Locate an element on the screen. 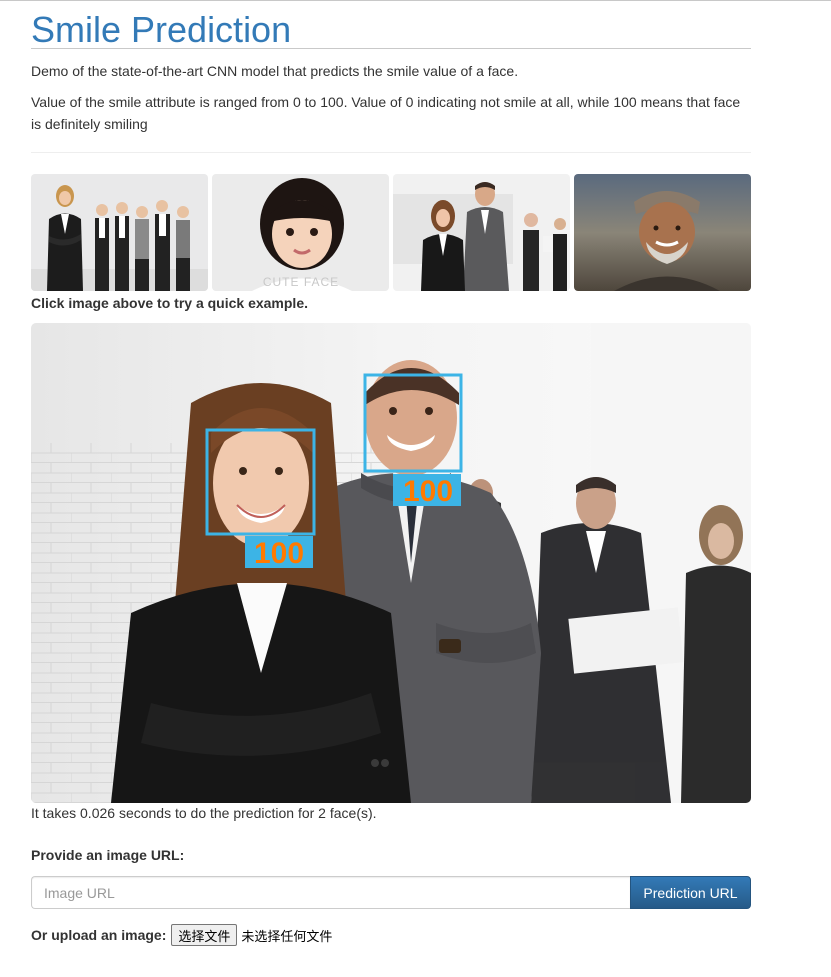  business-people-photo-icon is located at coordinates (481, 232).